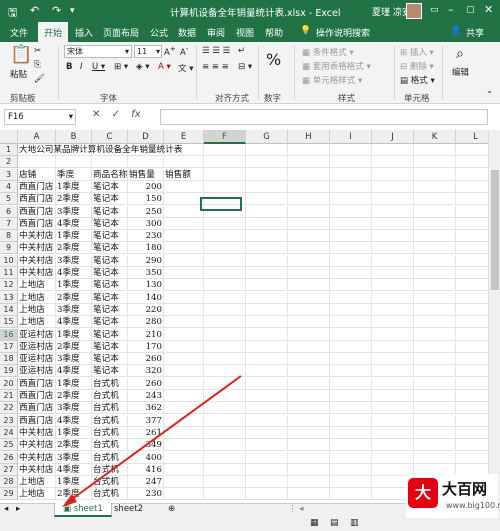 The width and height of the screenshot is (500, 531). What do you see at coordinates (74, 408) in the screenshot?
I see `cell-b22: 3季度` at bounding box center [74, 408].